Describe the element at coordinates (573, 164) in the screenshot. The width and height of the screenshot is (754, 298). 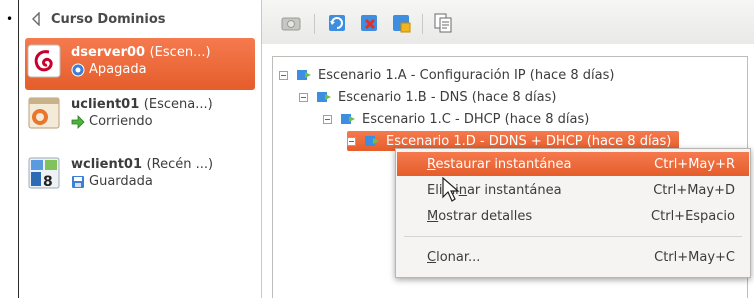
I see `menu-item-restore-snapshot: Restaurar instantánea Ctrl+May+R` at that location.